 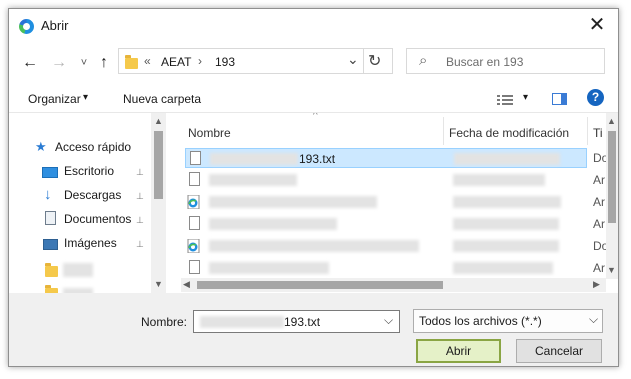 I want to click on documents-icon, so click(x=50, y=218).